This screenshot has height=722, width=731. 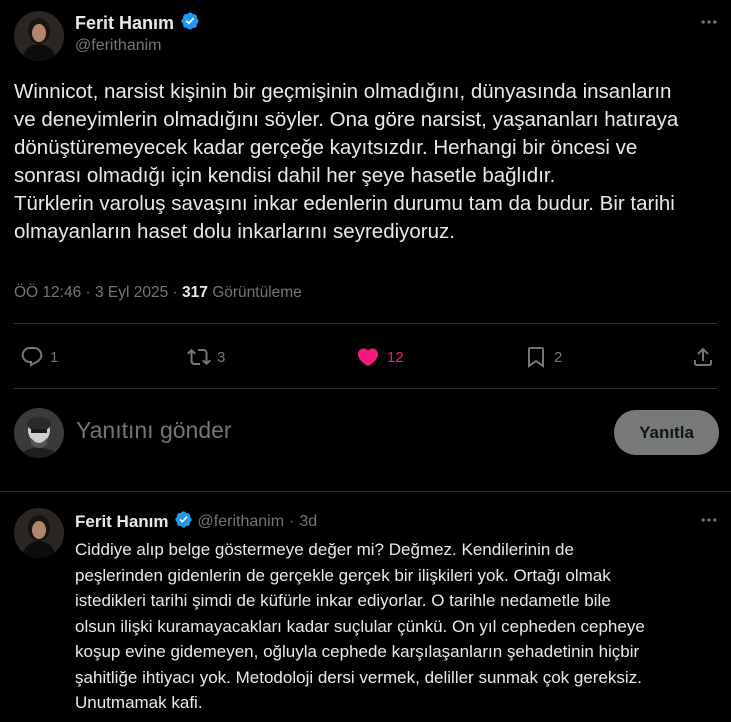 I want to click on views-count: 317, so click(x=195, y=292).